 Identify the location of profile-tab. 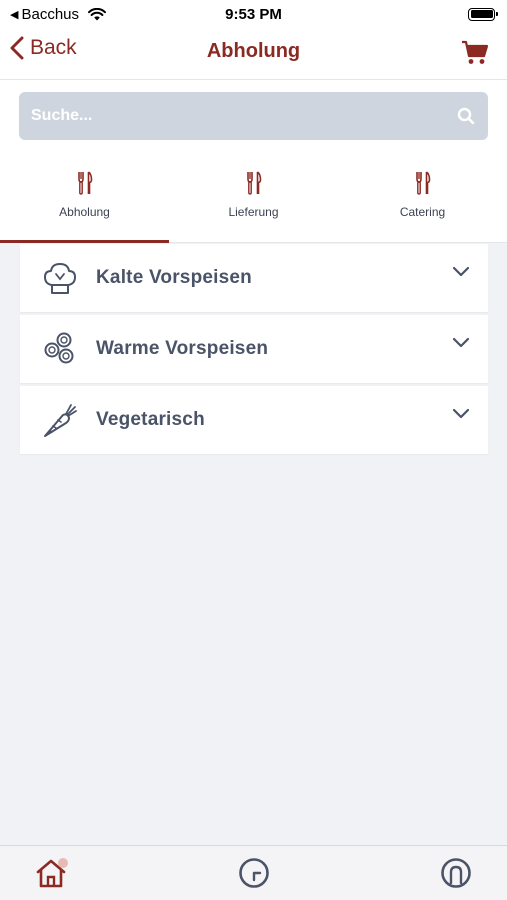
(456, 873).